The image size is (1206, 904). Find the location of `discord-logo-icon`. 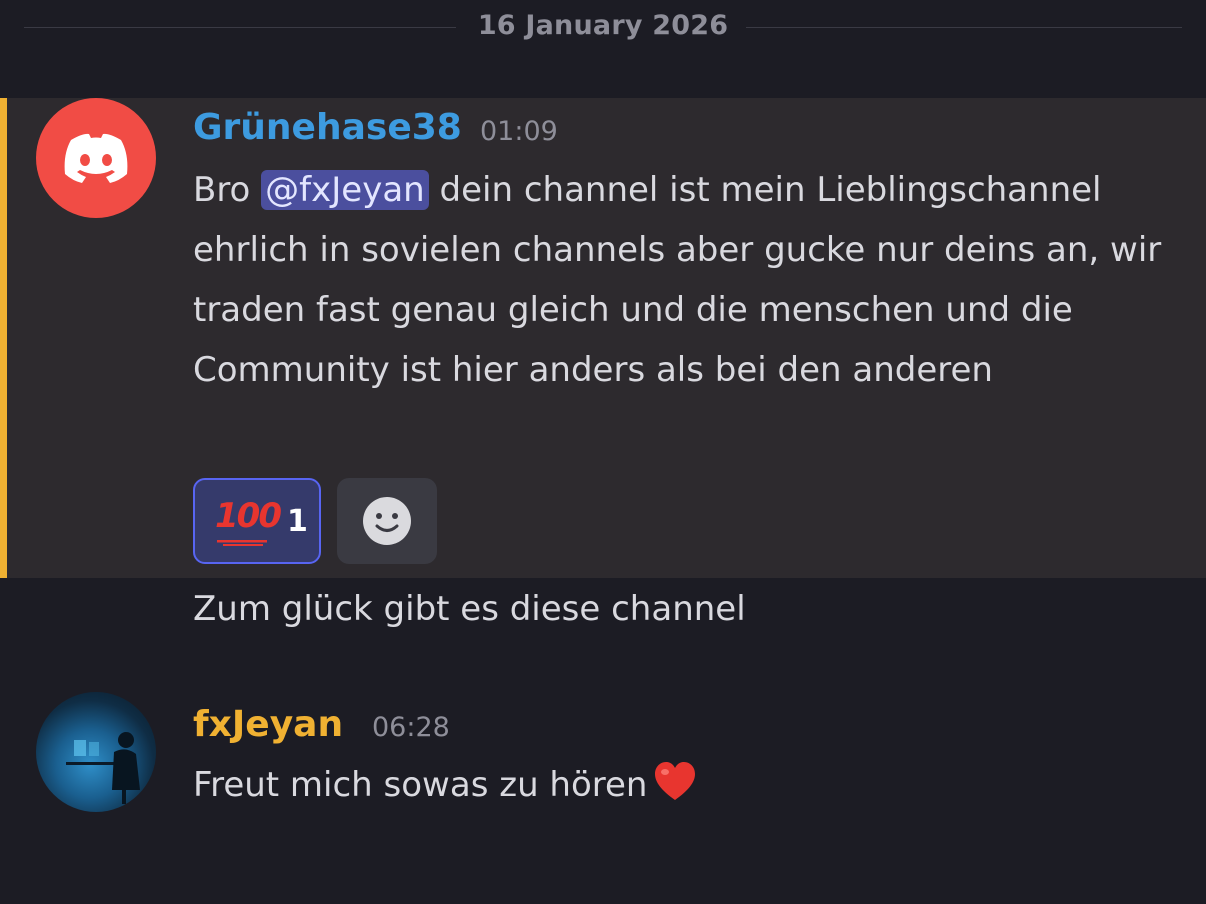

discord-logo-icon is located at coordinates (96, 158).